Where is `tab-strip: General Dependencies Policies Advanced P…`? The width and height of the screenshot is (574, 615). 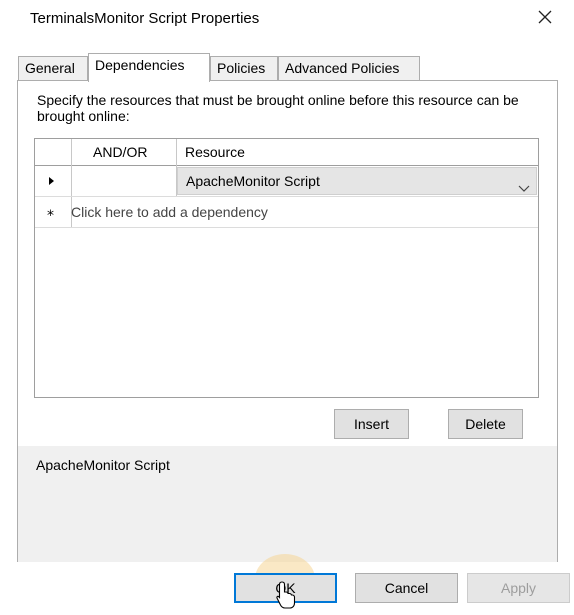
tab-strip: General Dependencies Policies Advanced P… is located at coordinates (288, 67).